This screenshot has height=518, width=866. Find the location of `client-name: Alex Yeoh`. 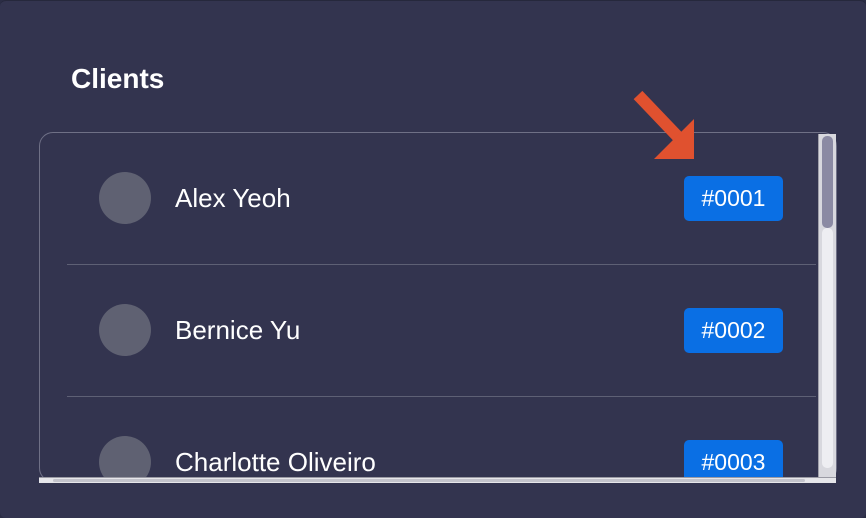

client-name: Alex Yeoh is located at coordinates (233, 198).